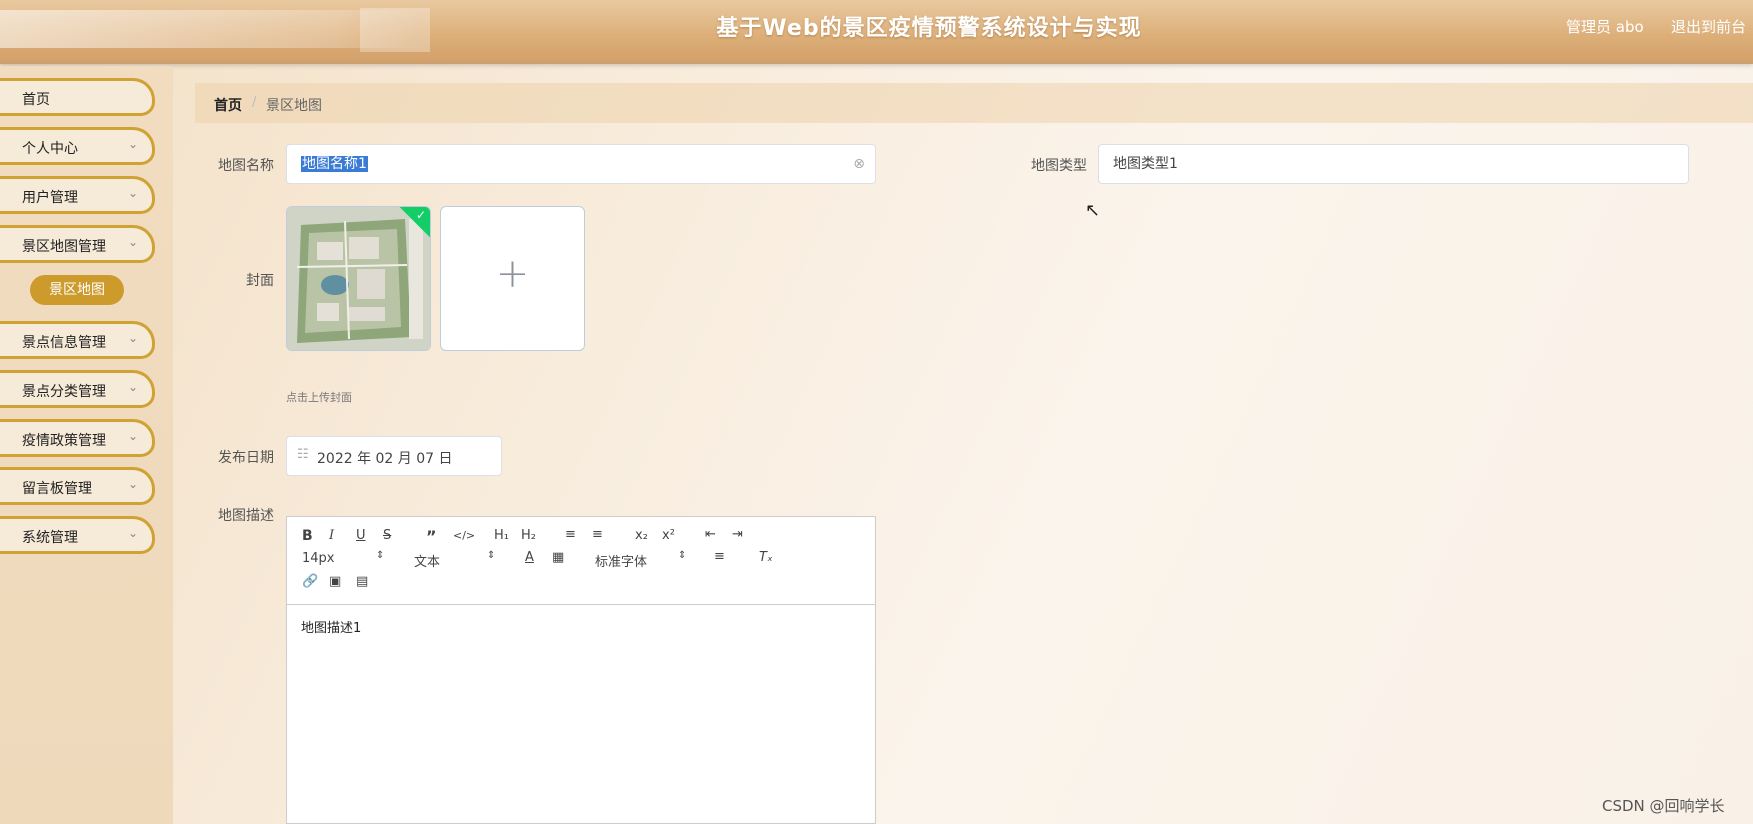  I want to click on code-block-icon: </>, so click(464, 535).